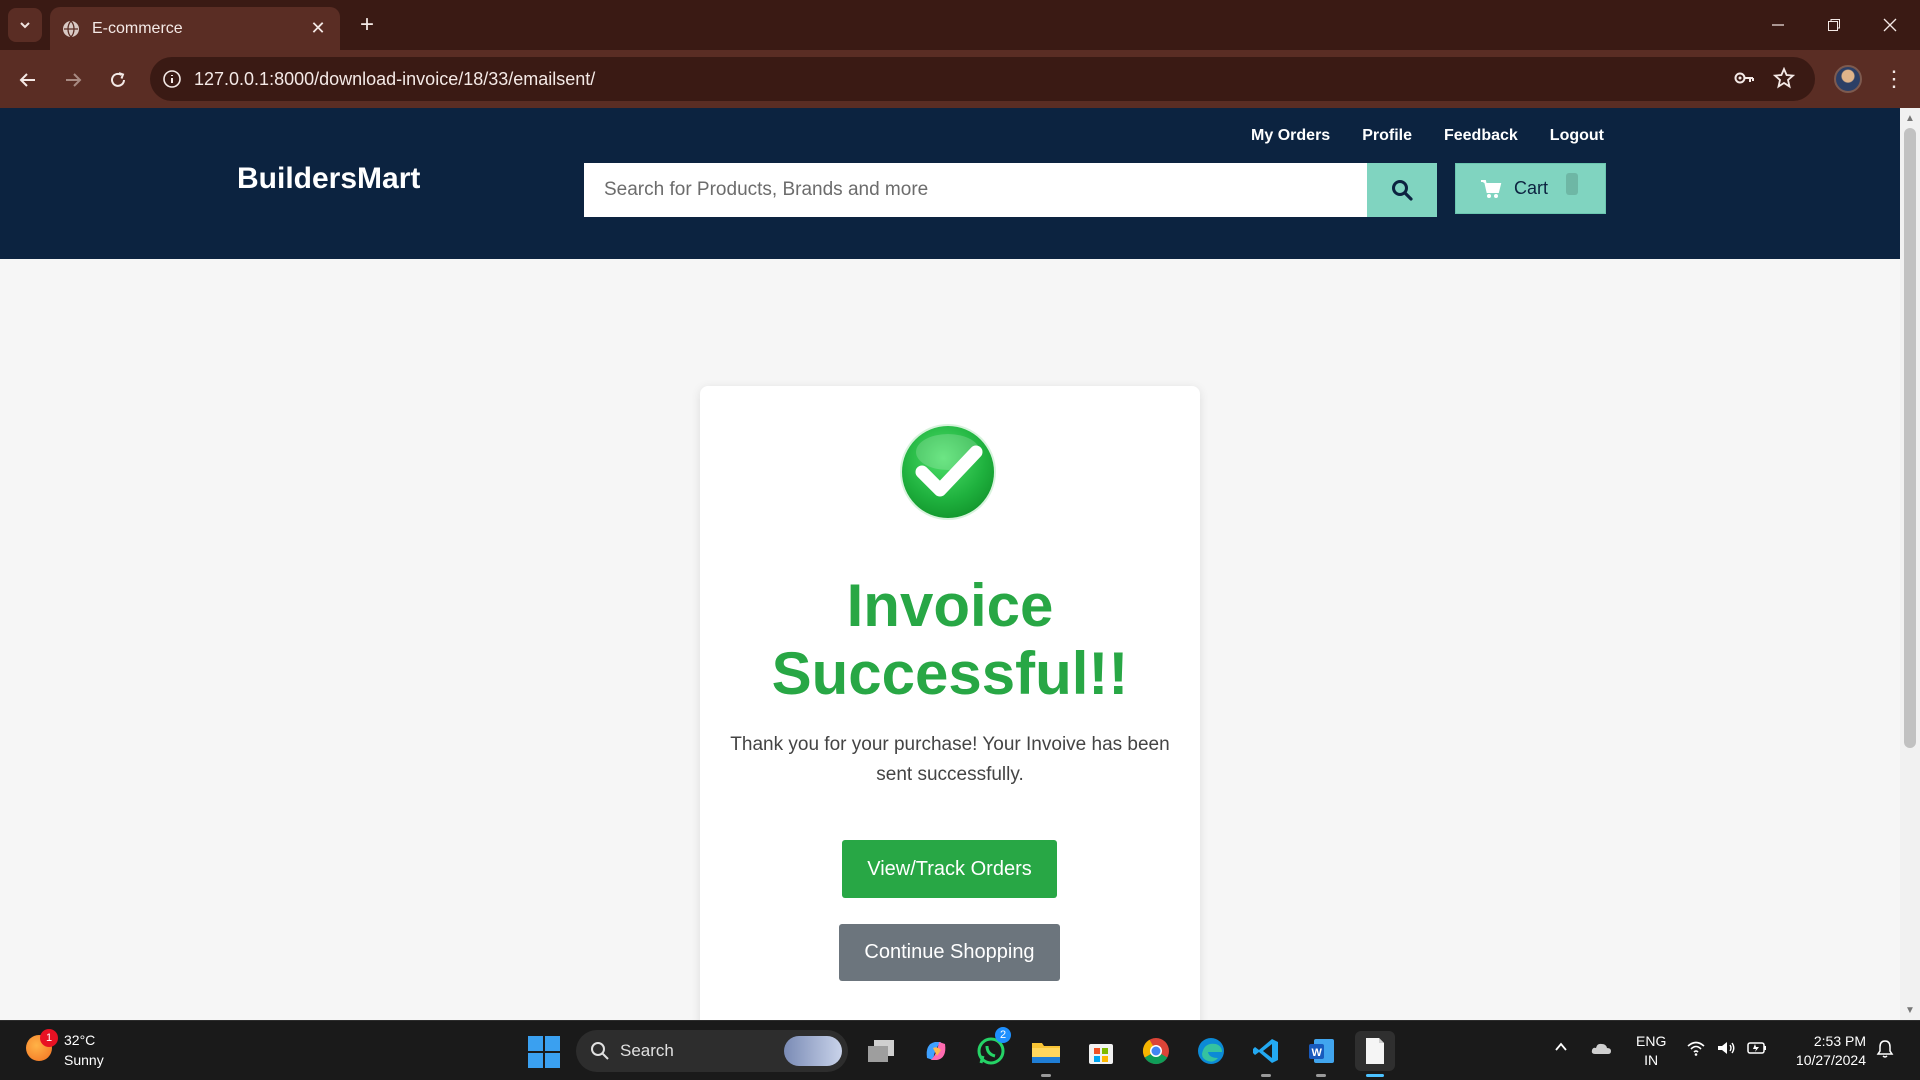 The width and height of the screenshot is (1920, 1080). I want to click on continue-shopping-button: Continue Shopping, so click(949, 952).